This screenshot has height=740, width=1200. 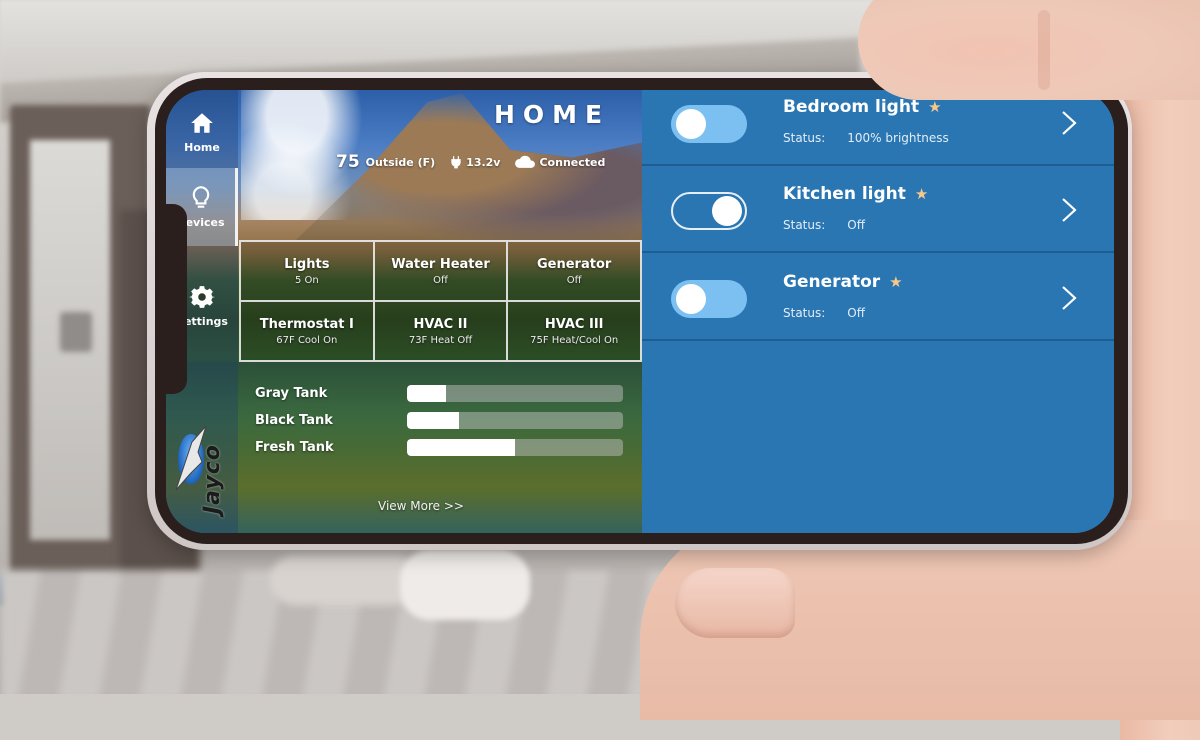 I want to click on phone-notch, so click(x=172, y=299).